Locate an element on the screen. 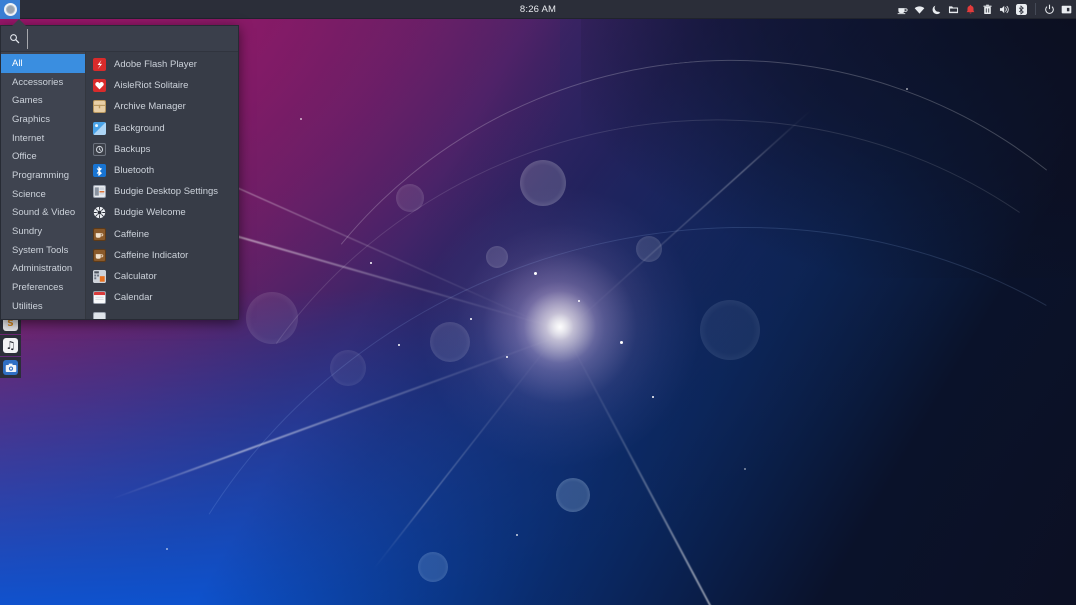 This screenshot has height=605, width=1076. bluetooth-icon is located at coordinates (99, 171).